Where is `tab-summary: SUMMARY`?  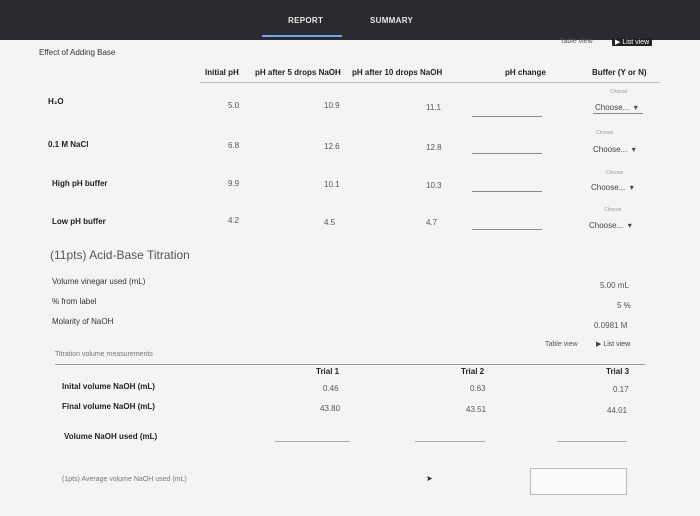 tab-summary: SUMMARY is located at coordinates (391, 20).